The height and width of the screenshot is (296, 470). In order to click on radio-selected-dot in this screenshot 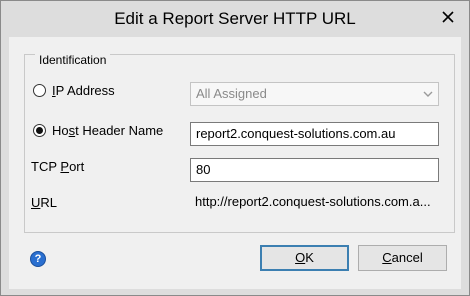, I will do `click(39, 130)`.